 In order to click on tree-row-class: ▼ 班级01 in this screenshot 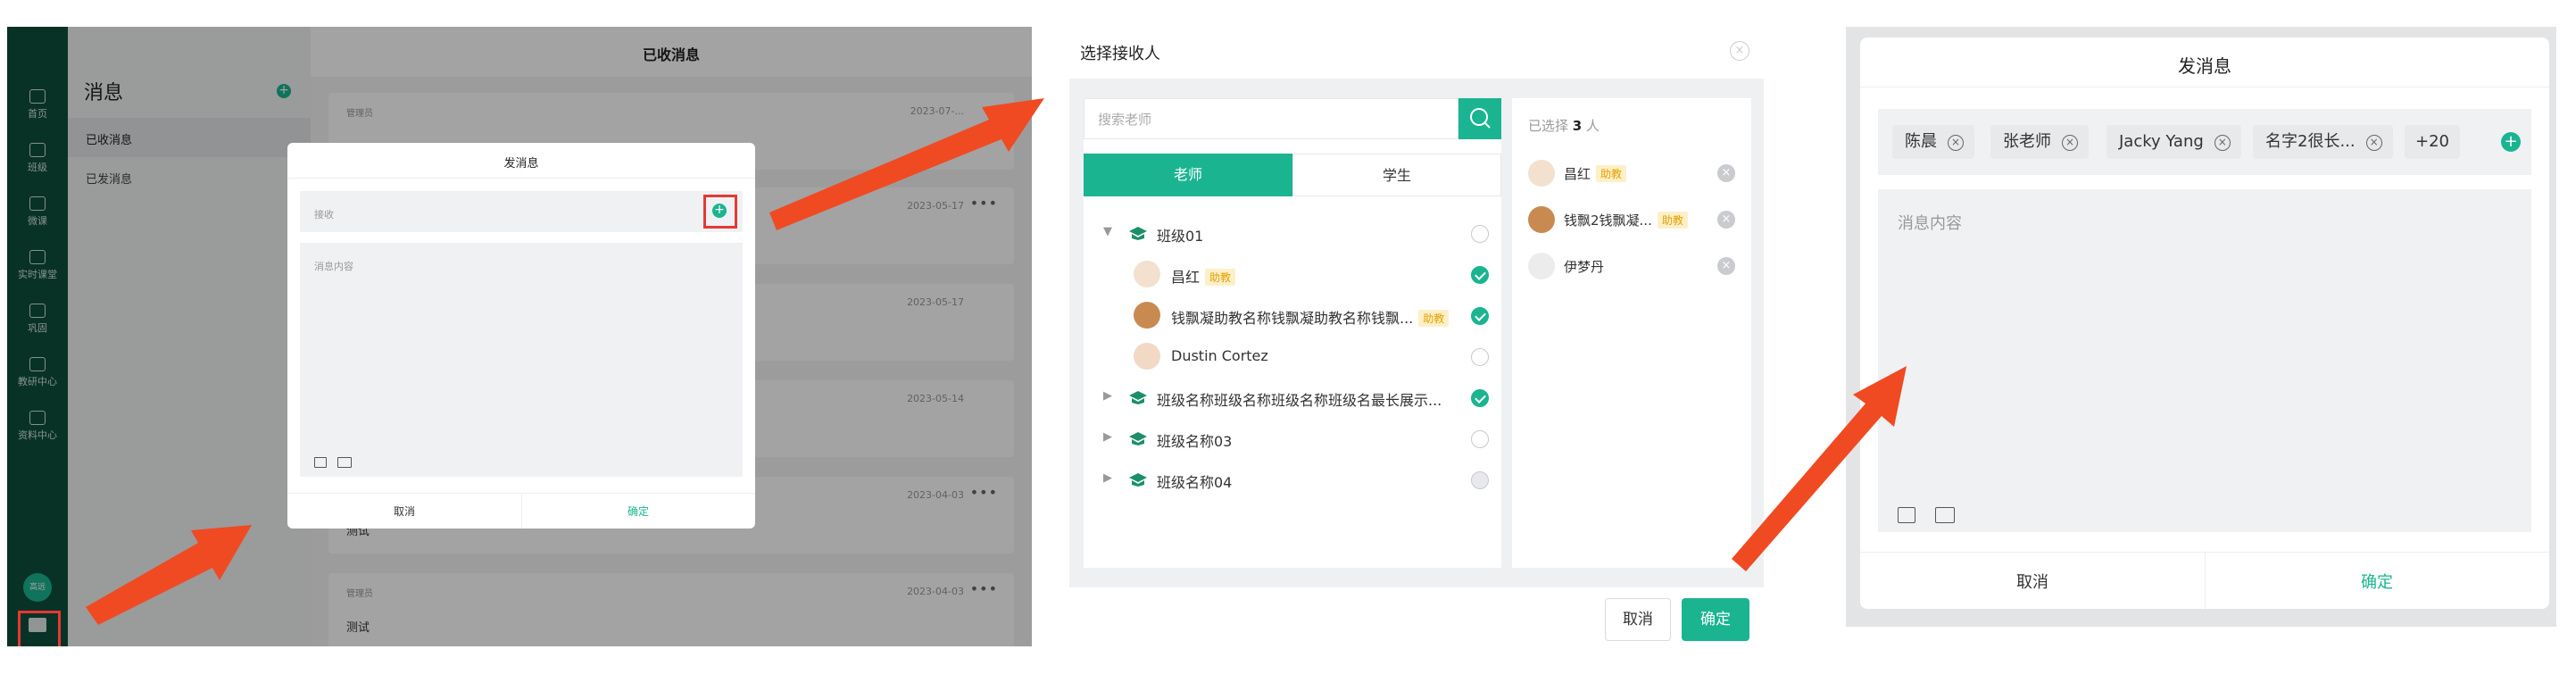, I will do `click(1290, 233)`.